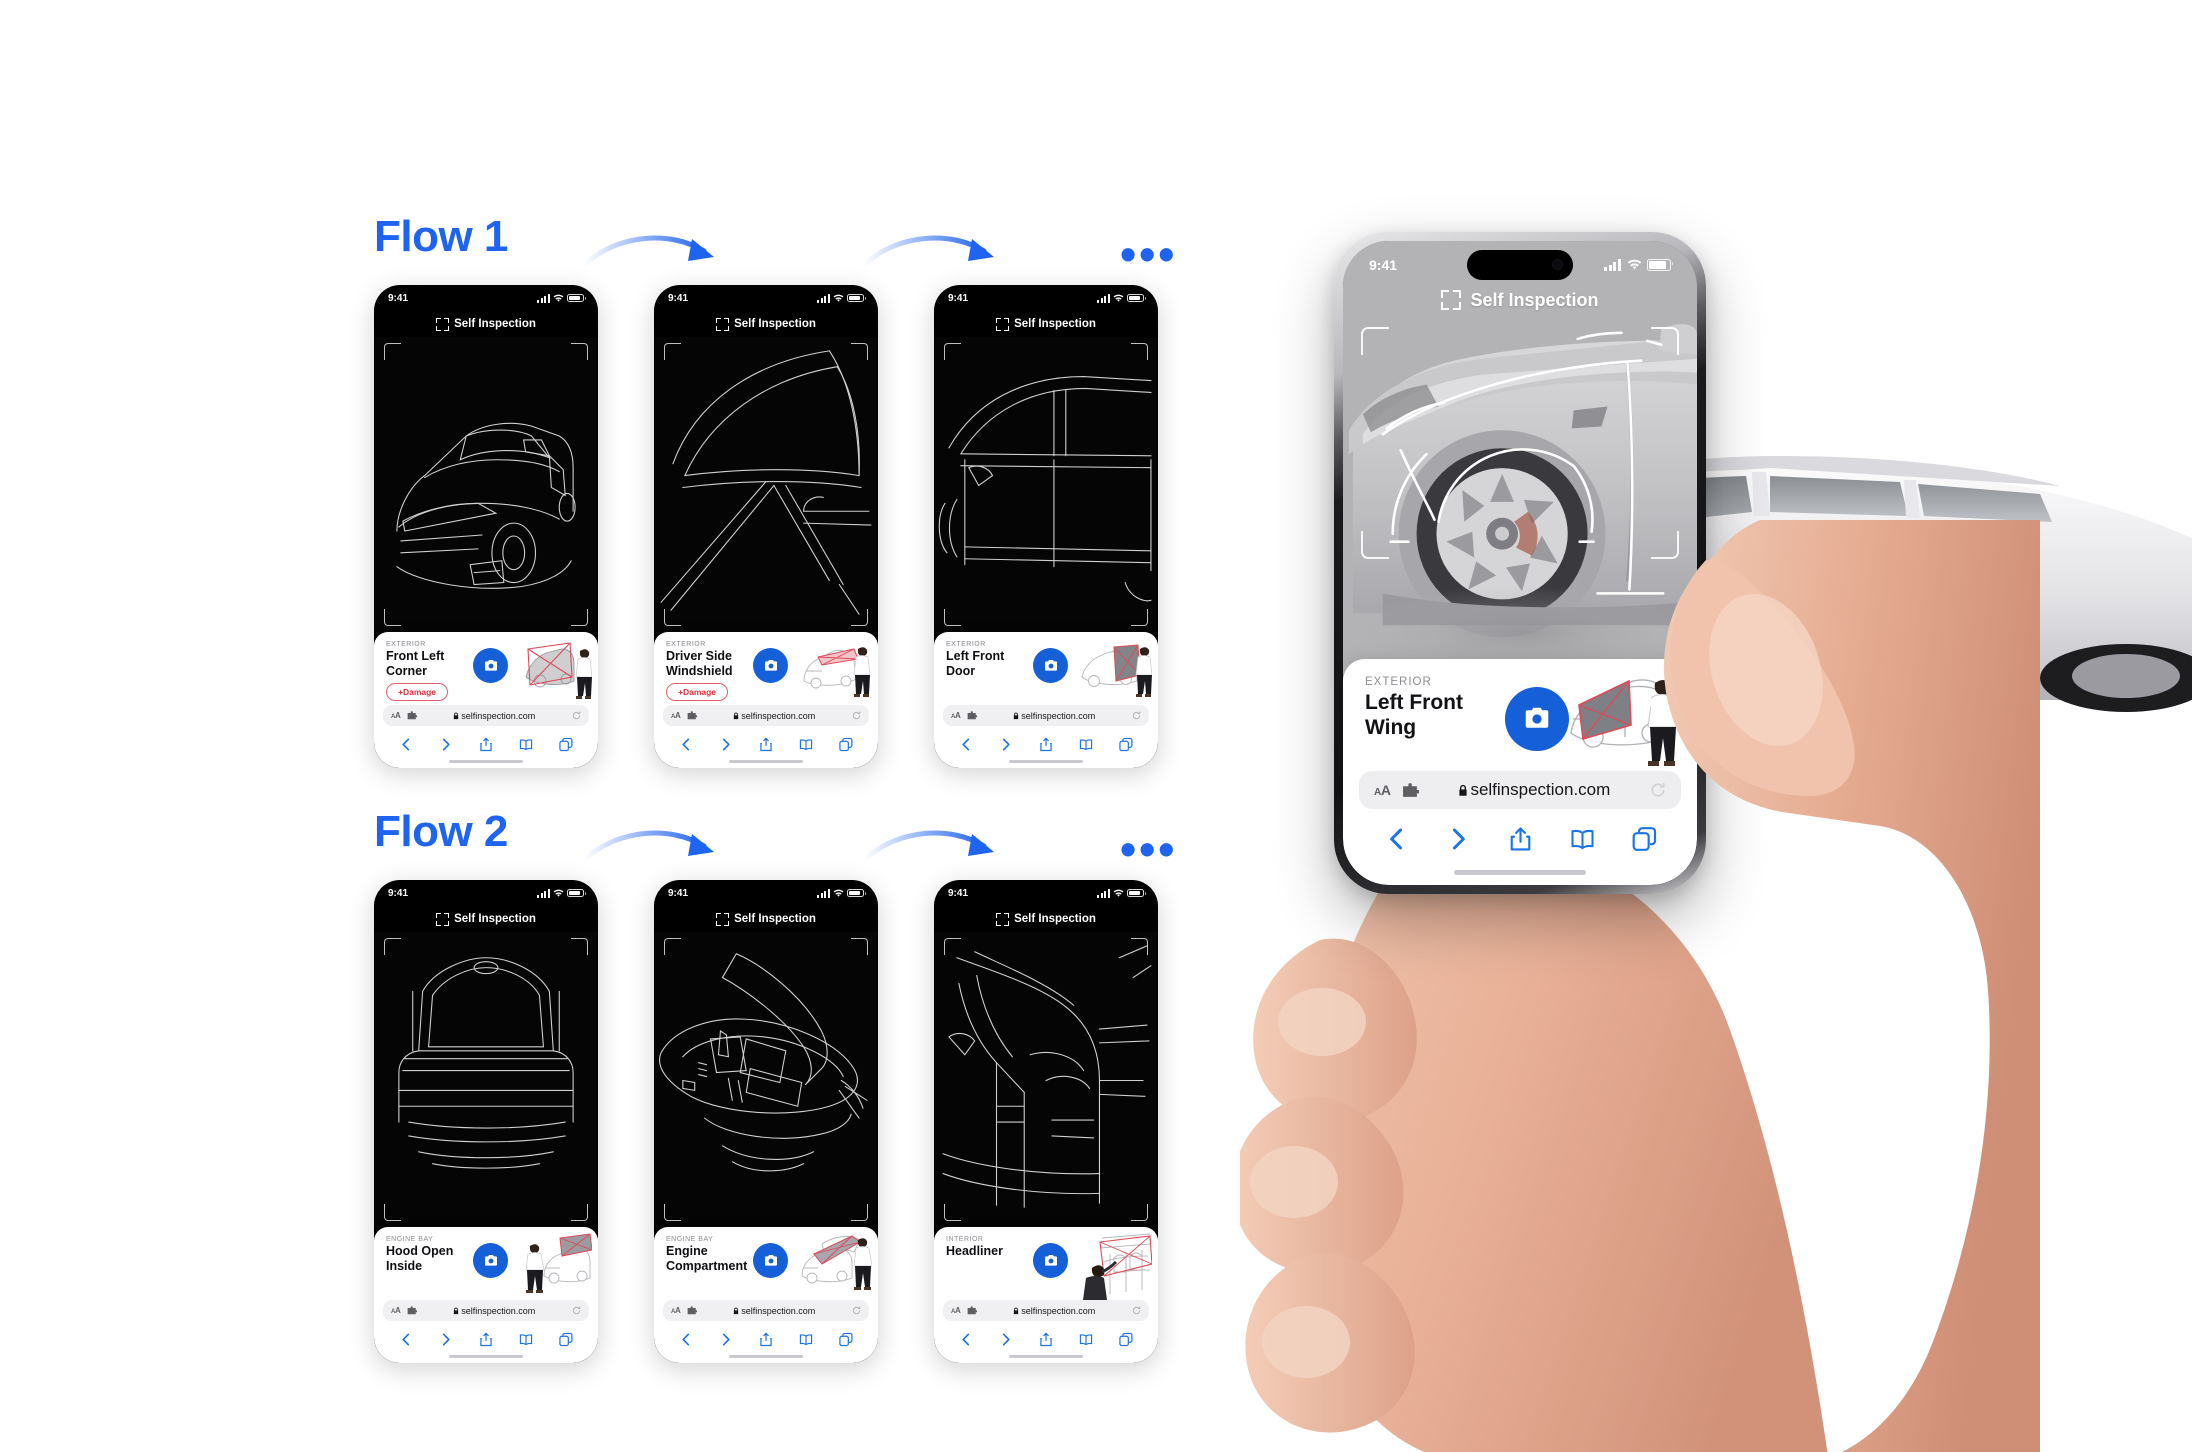 This screenshot has width=2192, height=1452. Describe the element at coordinates (1046, 893) in the screenshot. I see `status-bar: 9:41` at that location.